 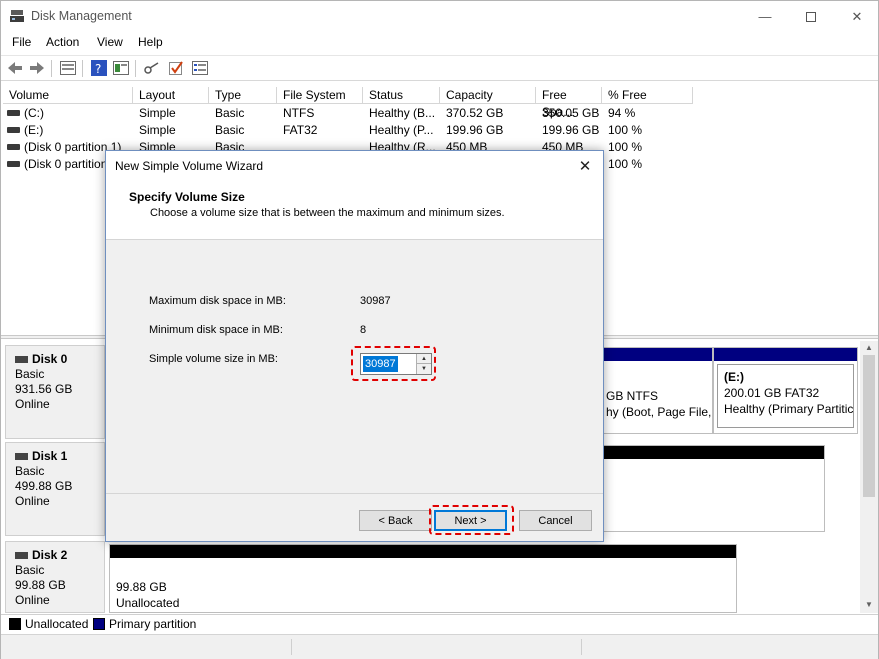 I want to click on column-header-file-system: File System, so click(x=320, y=95).